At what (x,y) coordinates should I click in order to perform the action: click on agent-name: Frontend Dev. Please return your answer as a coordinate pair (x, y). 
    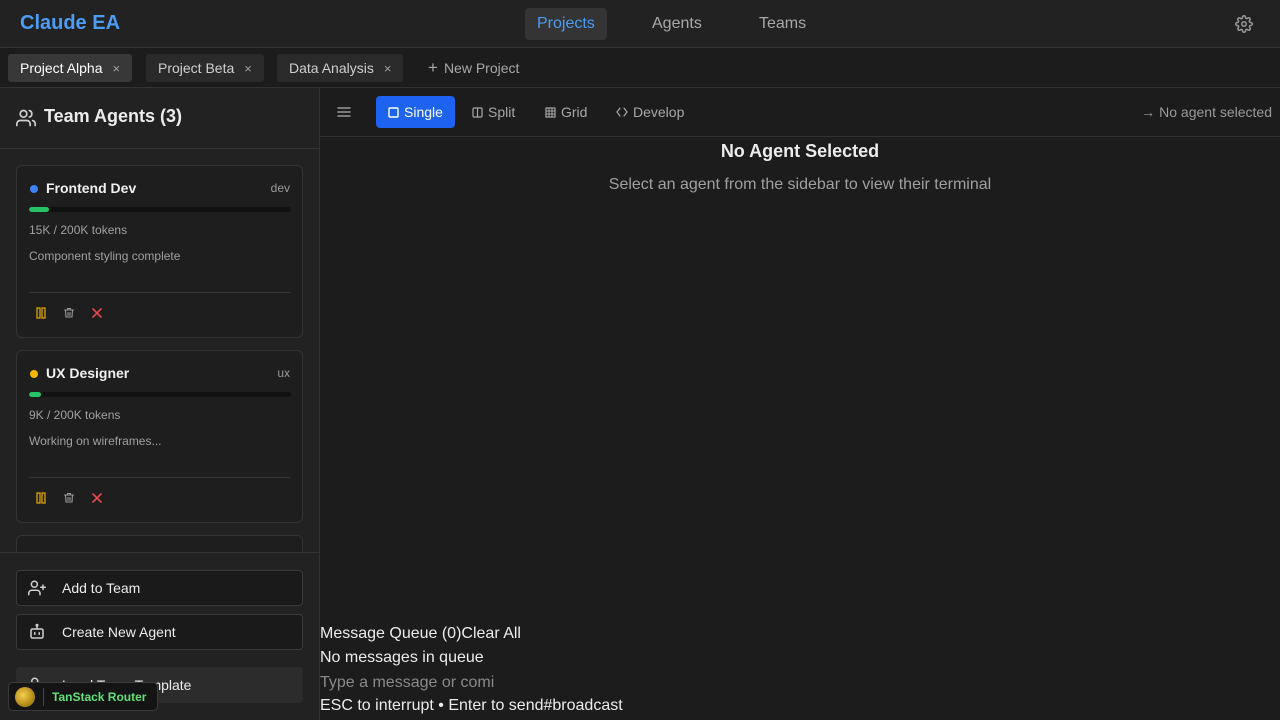
    Looking at the image, I should click on (91, 188).